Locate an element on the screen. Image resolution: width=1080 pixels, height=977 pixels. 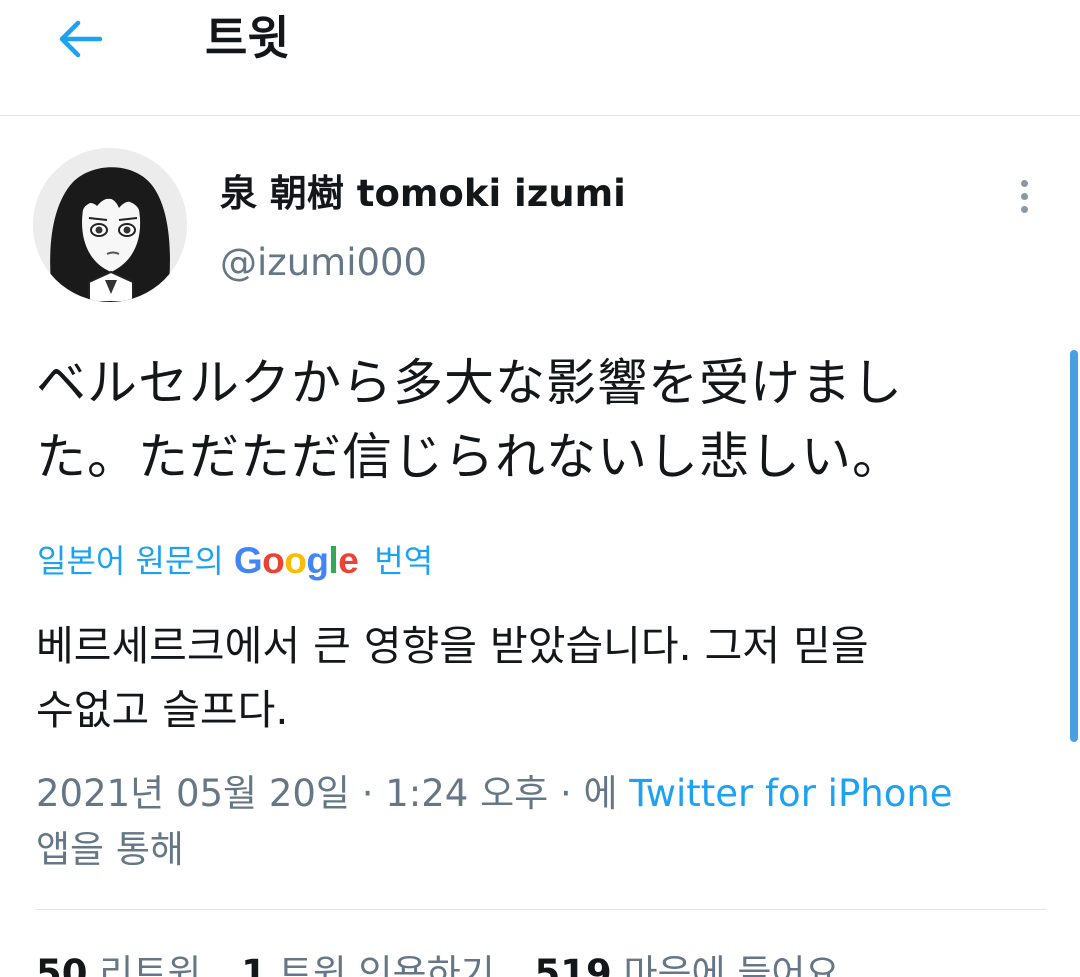
translated-text-line: 수없고 슬프다. is located at coordinates (162, 710).